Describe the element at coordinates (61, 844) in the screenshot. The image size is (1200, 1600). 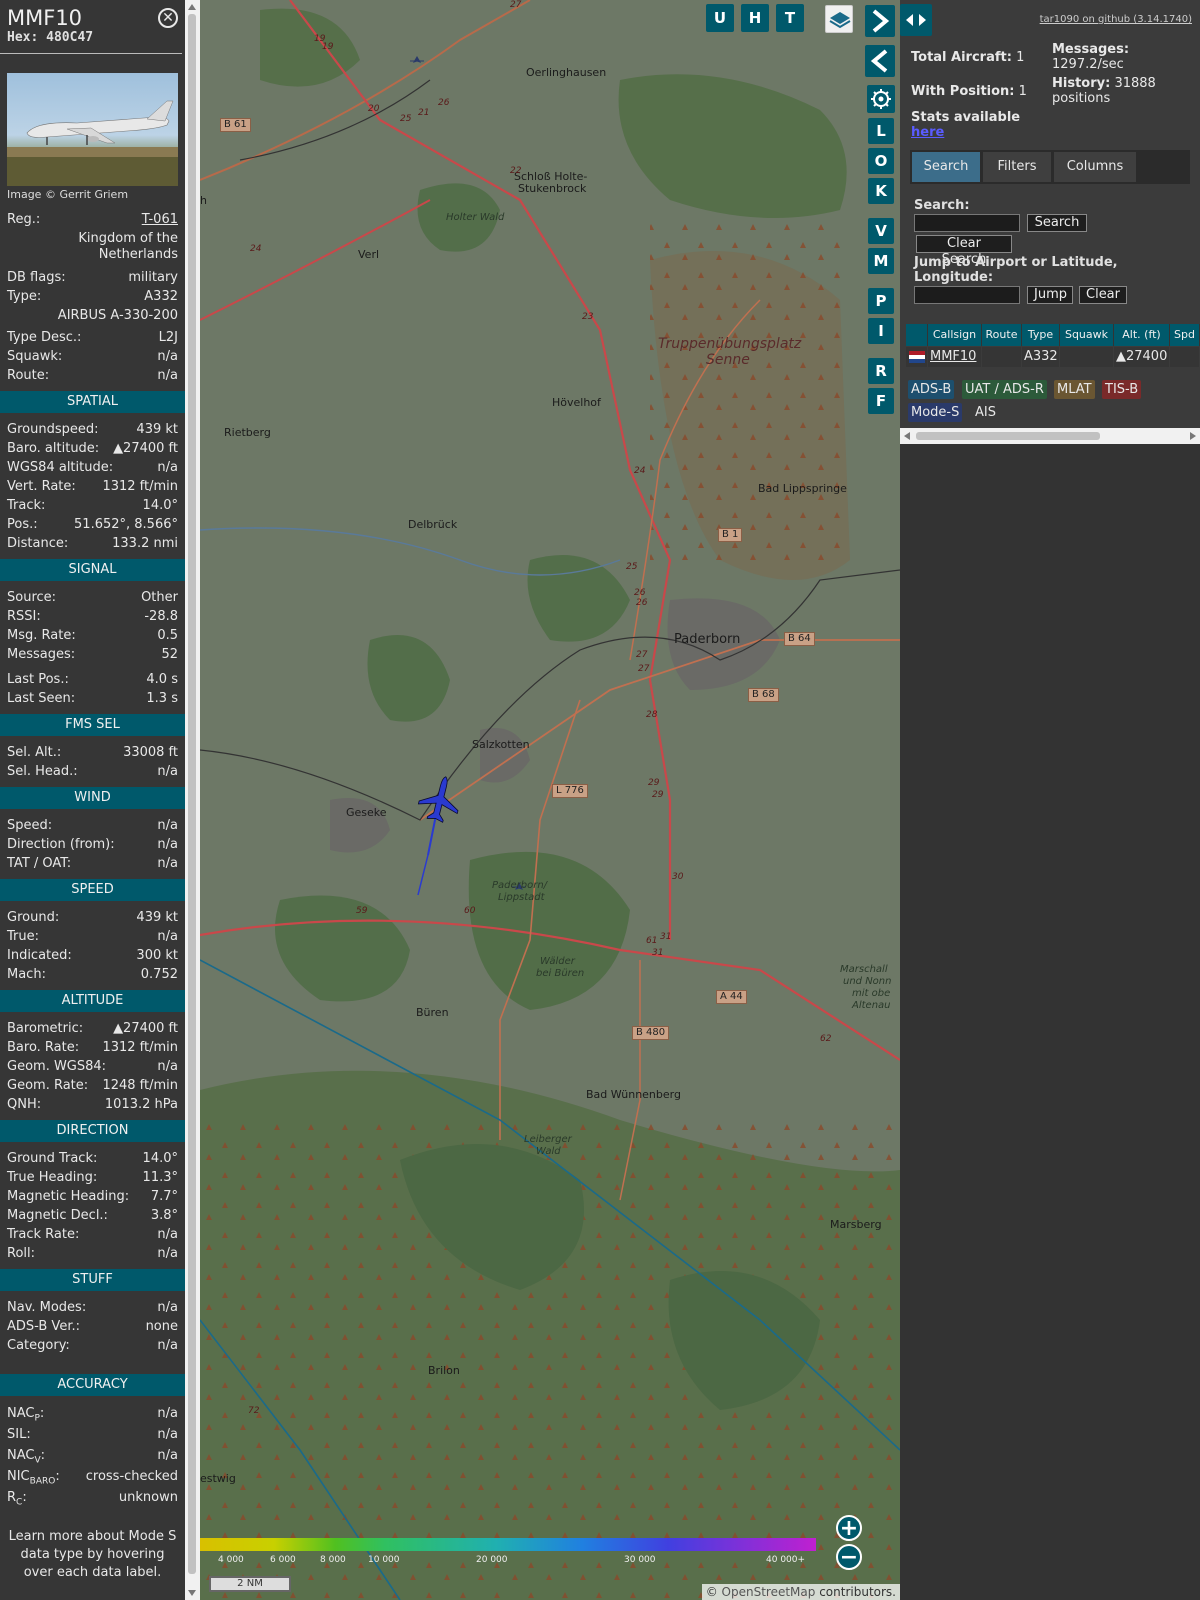
I see `info-row-label: Direction (from):` at that location.